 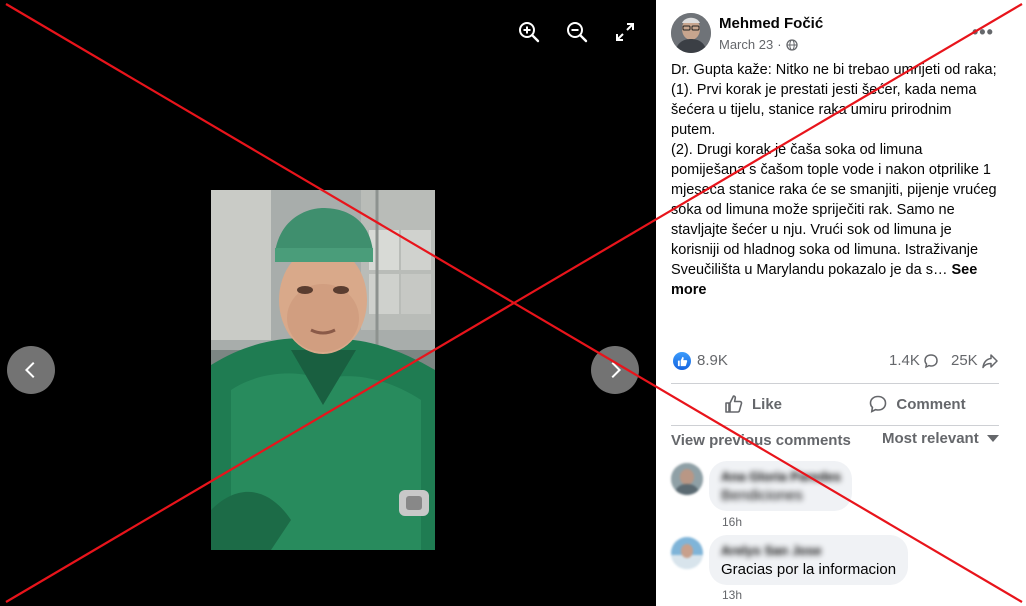 I want to click on thumbs-up-outline-icon, so click(x=734, y=404).